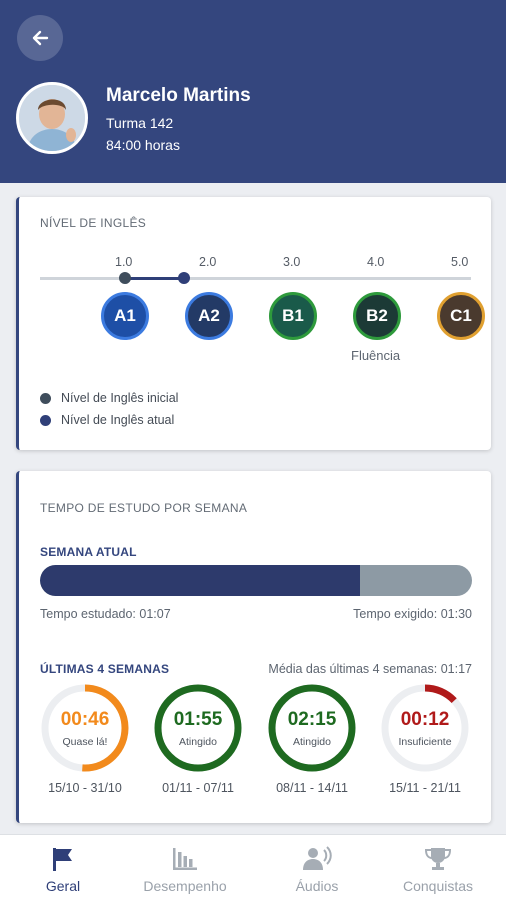  What do you see at coordinates (93, 223) in the screenshot?
I see `english-level-title: NÍVEL DE INGLÊS` at bounding box center [93, 223].